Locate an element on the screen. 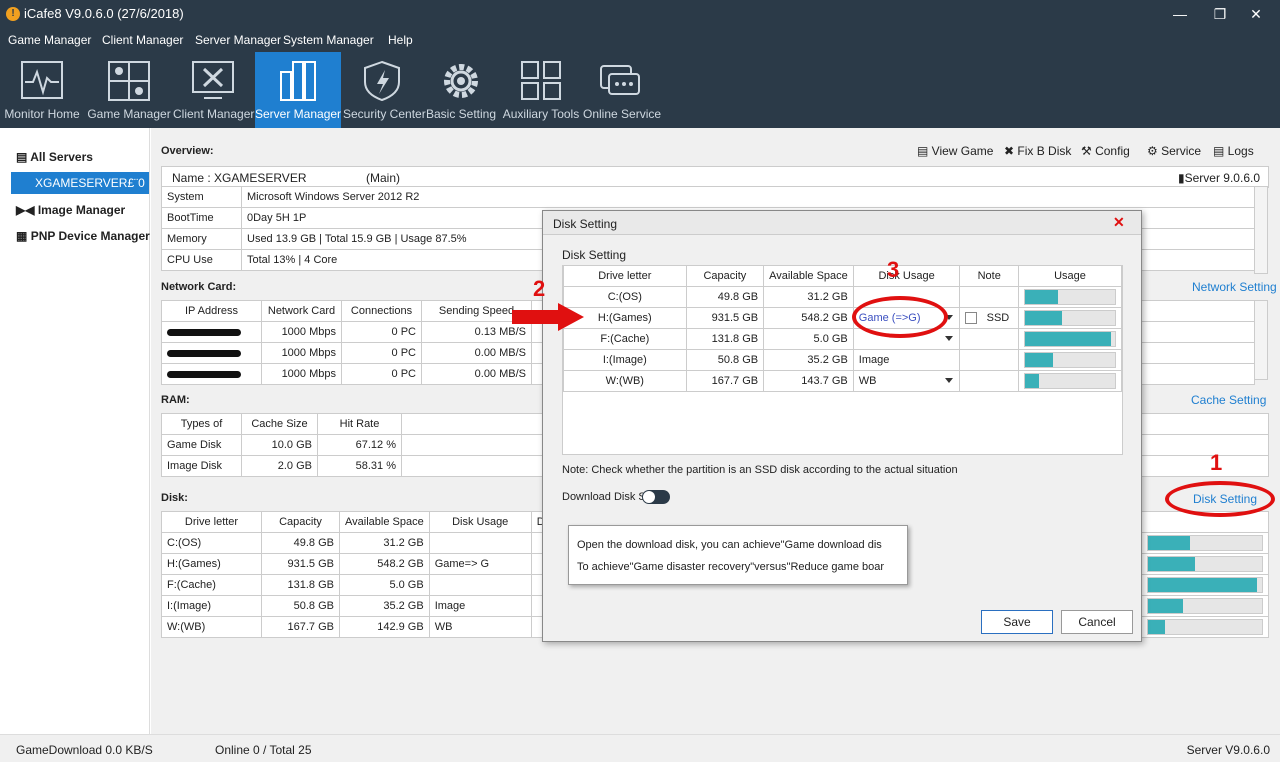 The width and height of the screenshot is (1280, 762). menu-help: Help is located at coordinates (400, 40).